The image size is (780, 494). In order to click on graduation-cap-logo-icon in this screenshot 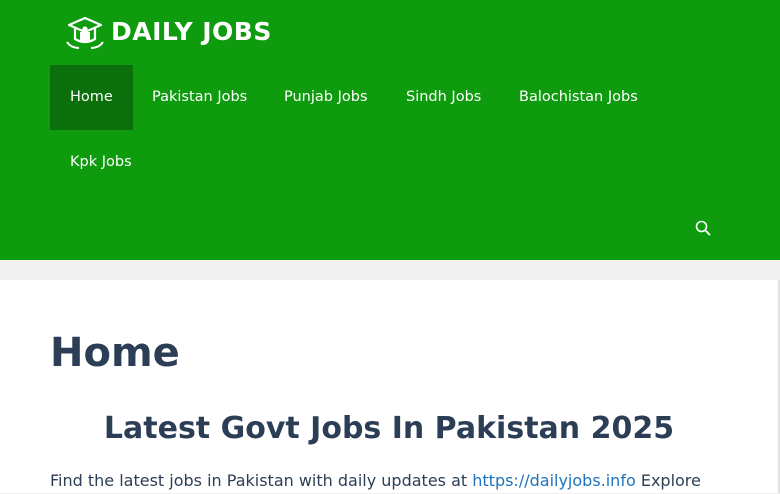, I will do `click(85, 32)`.